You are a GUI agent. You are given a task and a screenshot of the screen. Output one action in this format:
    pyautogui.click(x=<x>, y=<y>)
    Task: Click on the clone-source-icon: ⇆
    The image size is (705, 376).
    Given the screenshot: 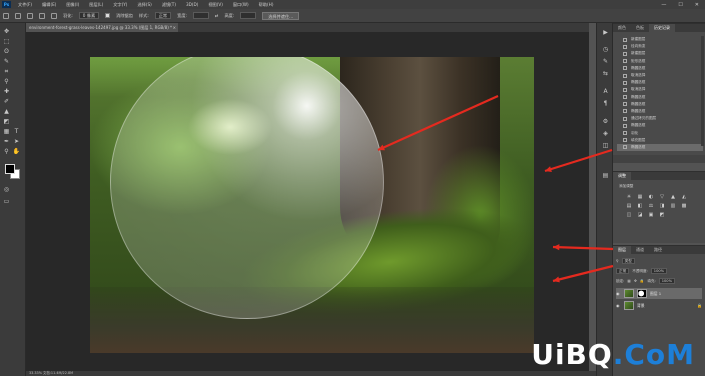 What is the action you would take?
    pyautogui.click(x=605, y=73)
    